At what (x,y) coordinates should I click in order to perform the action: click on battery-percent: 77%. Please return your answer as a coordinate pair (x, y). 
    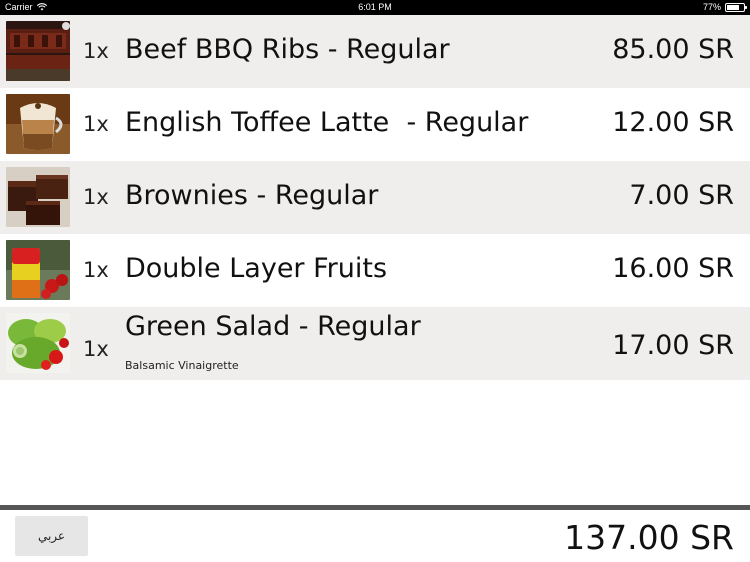
    Looking at the image, I should click on (711, 7).